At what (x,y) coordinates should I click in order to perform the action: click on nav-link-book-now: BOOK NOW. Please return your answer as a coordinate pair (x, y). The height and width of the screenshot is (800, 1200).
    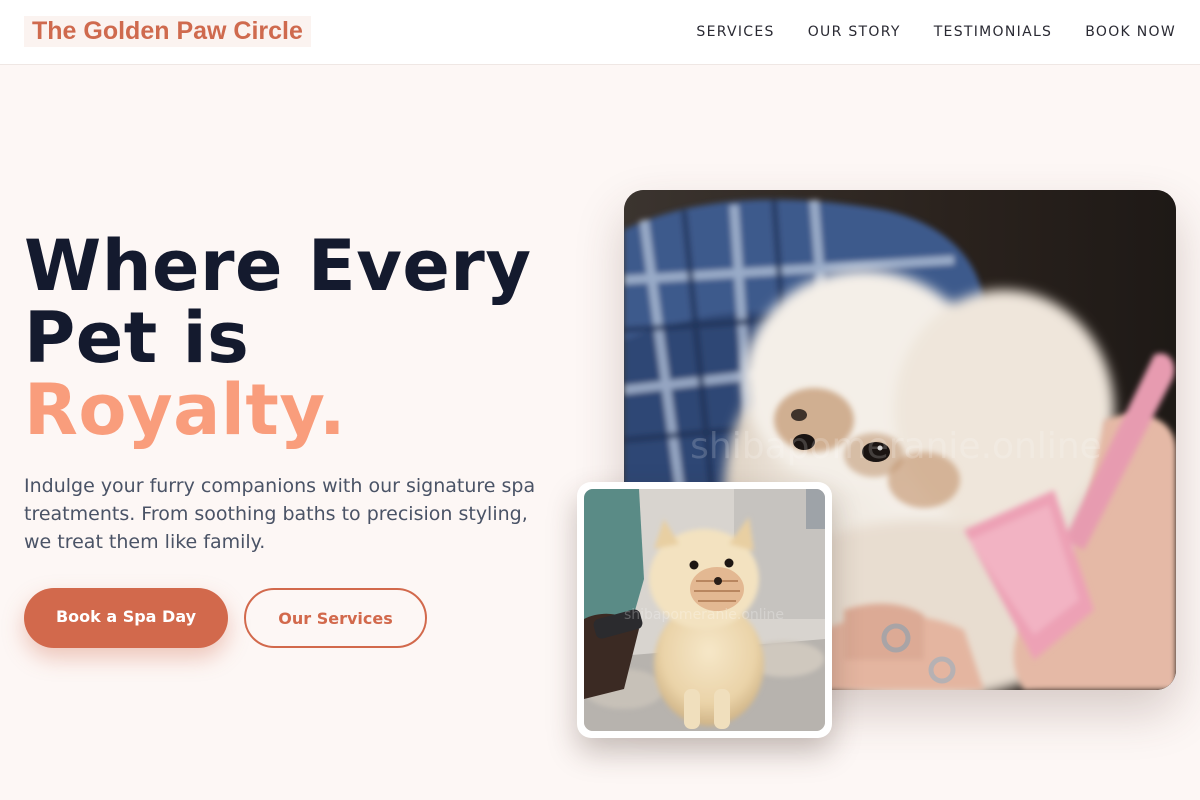
    Looking at the image, I should click on (1130, 32).